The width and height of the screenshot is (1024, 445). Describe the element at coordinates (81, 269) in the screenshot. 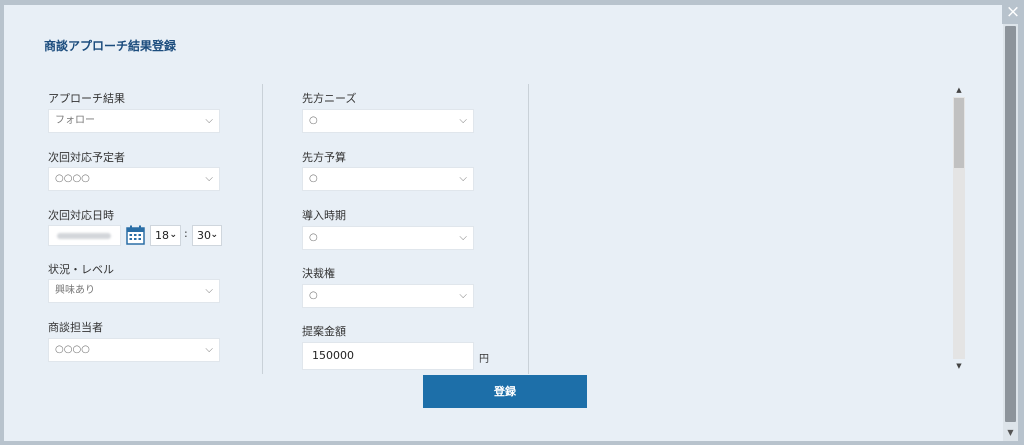

I see `status-level-label: 状況・レベル` at that location.